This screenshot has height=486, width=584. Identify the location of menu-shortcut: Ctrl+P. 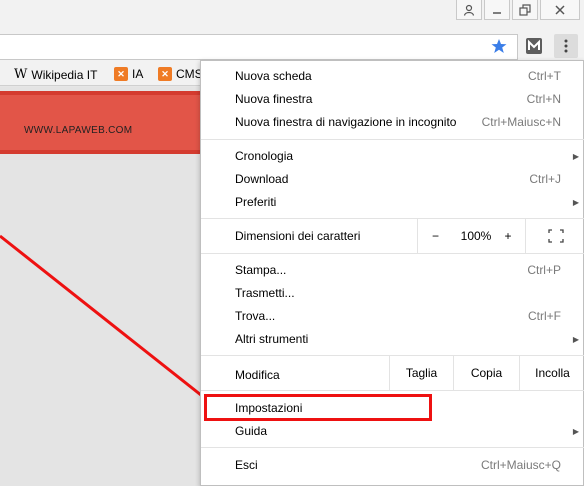
(544, 270).